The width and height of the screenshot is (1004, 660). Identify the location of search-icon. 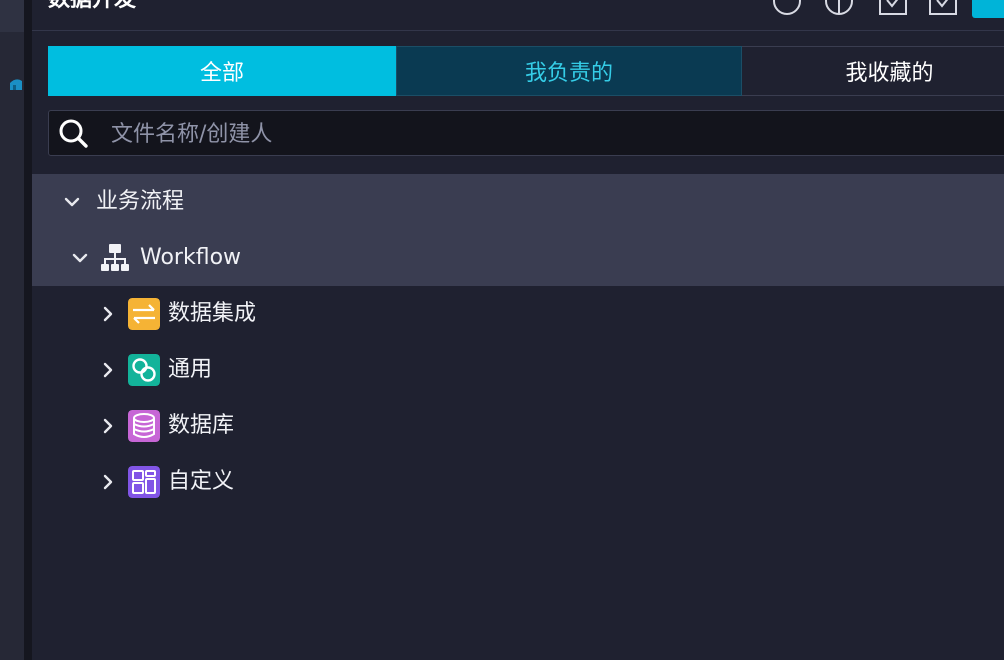
(73, 133).